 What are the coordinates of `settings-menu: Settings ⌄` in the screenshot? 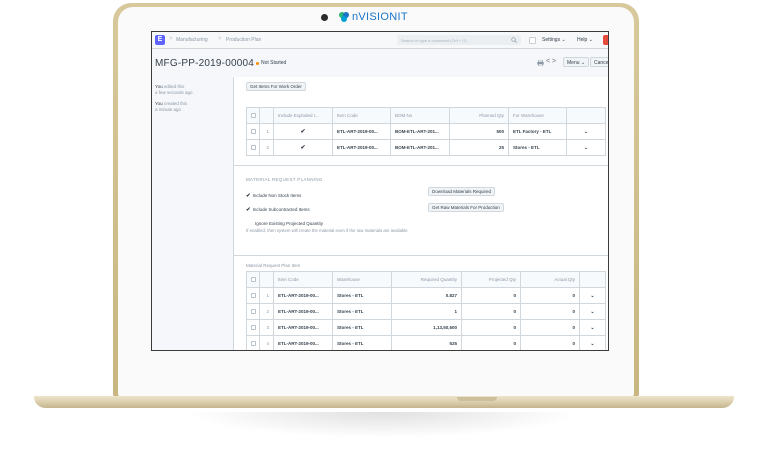 It's located at (554, 40).